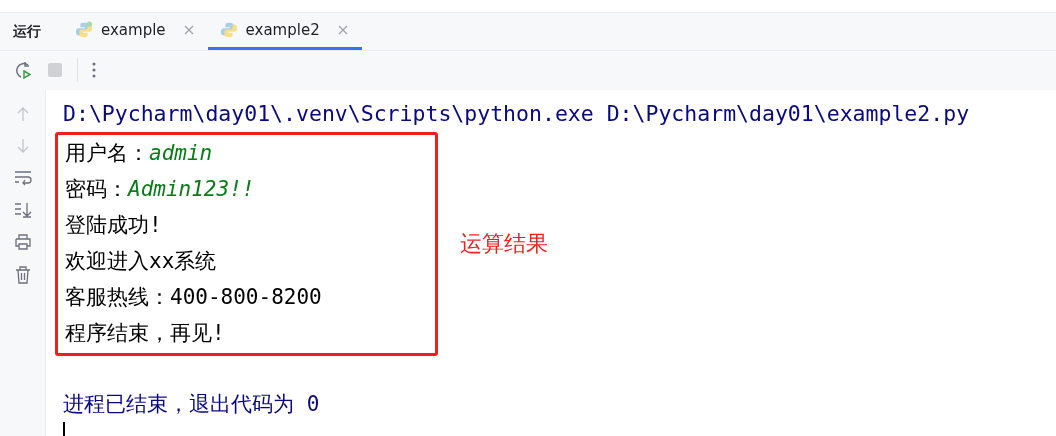 The height and width of the screenshot is (436, 1056). Describe the element at coordinates (516, 114) in the screenshot. I see `command-line: D:\Pycharm\day01\.venv\Scripts\python.exe D:\Pycharm\day01\example2.py` at that location.